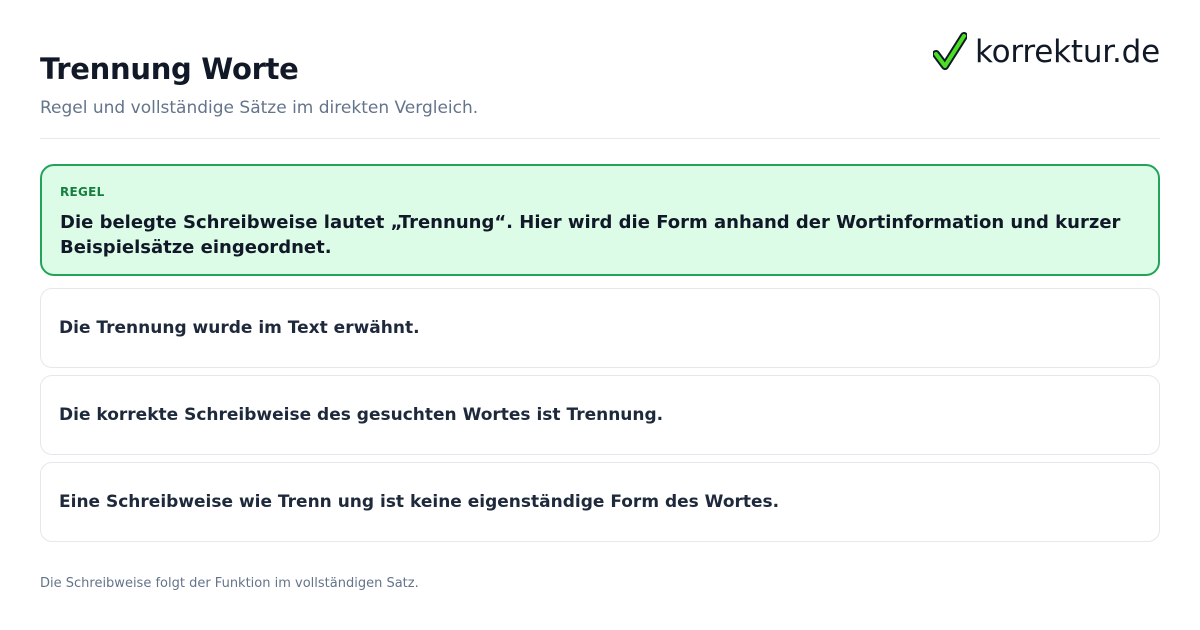  Describe the element at coordinates (1067, 52) in the screenshot. I see `logo-text: korrektur.de` at that location.